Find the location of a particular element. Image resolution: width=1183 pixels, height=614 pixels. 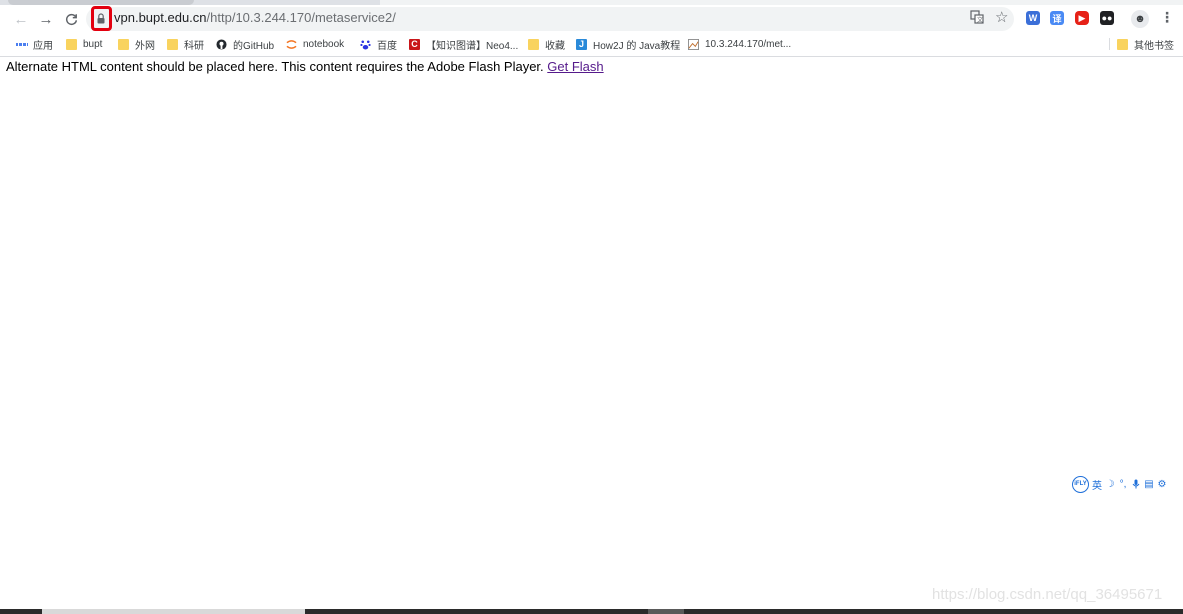

bookmark-label: bupt is located at coordinates (93, 44).